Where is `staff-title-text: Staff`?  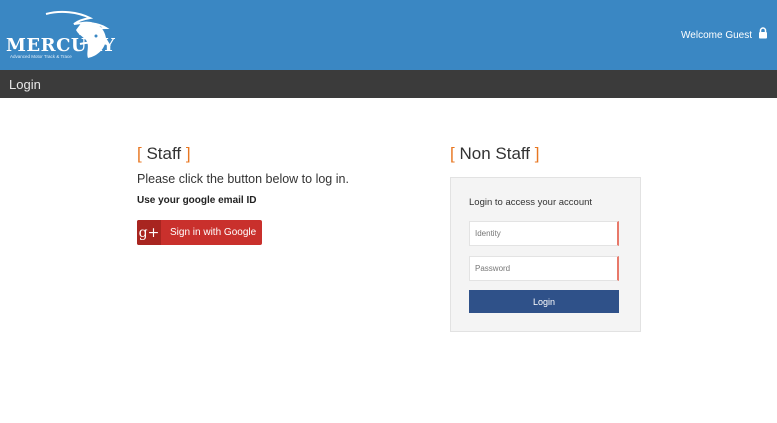
staff-title-text: Staff is located at coordinates (164, 153).